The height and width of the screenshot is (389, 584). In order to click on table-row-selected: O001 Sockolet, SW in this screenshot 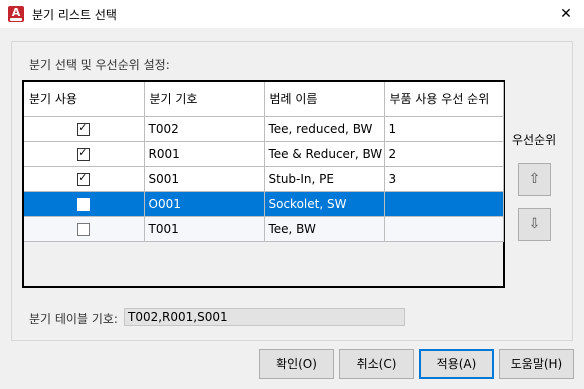, I will do `click(264, 204)`.